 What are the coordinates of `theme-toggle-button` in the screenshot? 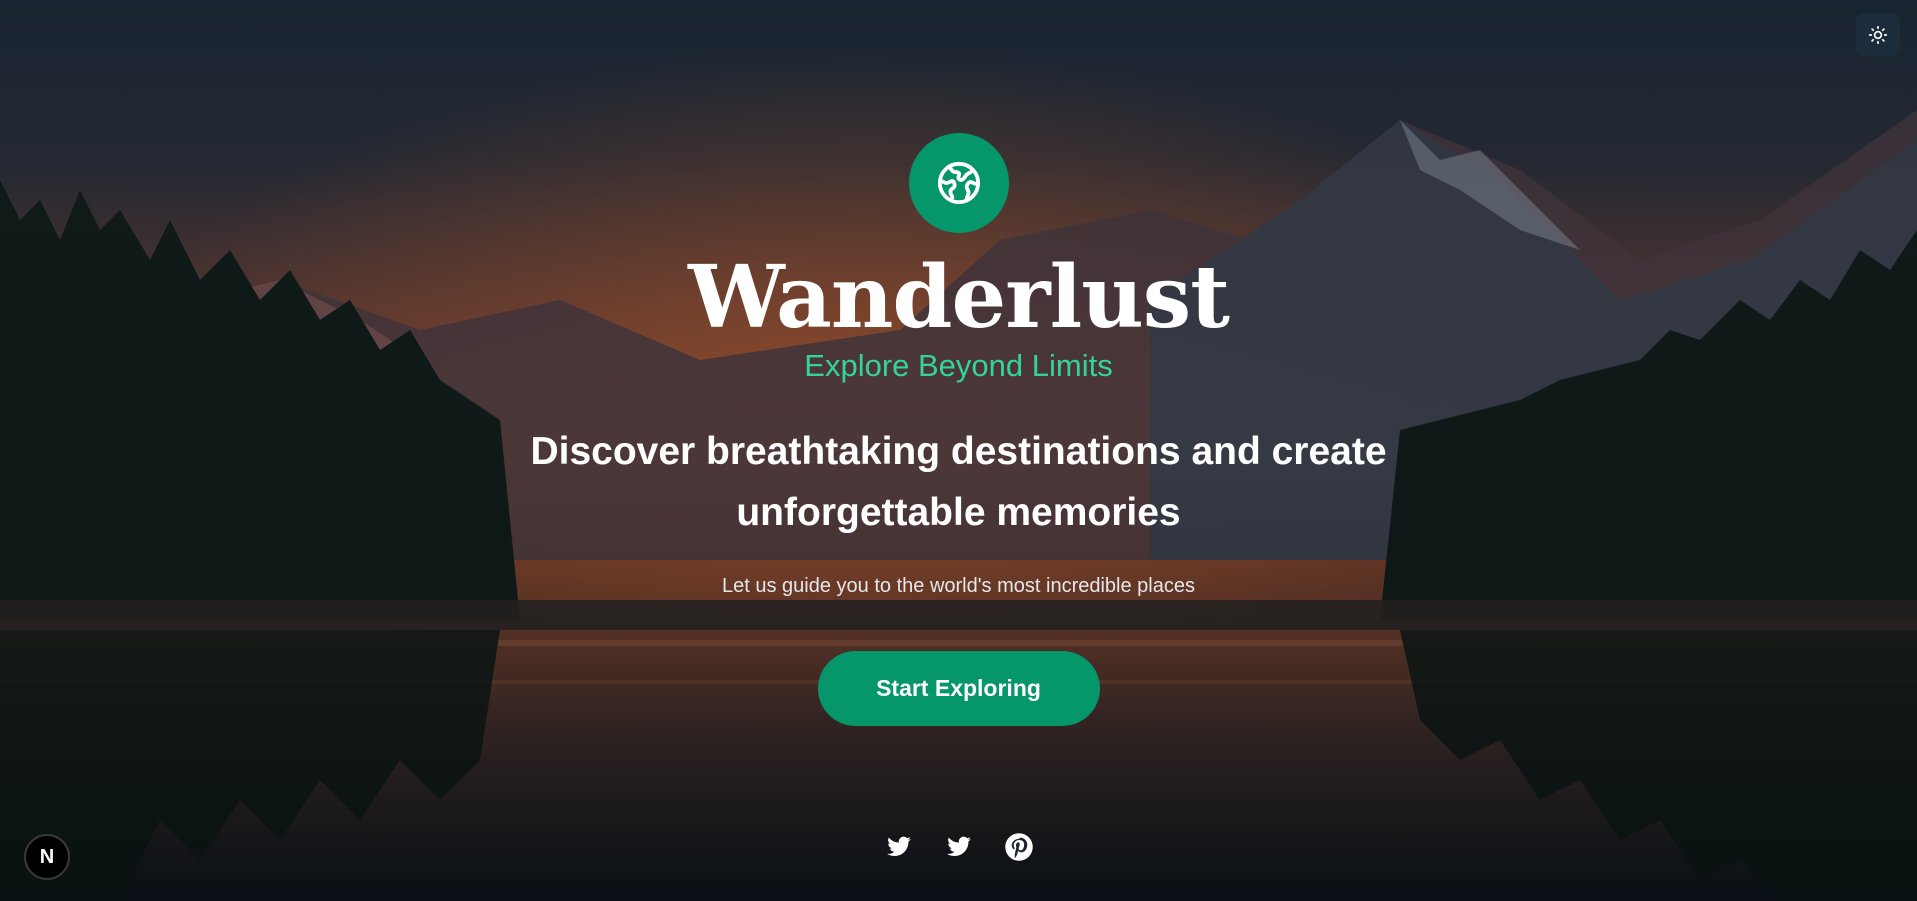 It's located at (1878, 34).